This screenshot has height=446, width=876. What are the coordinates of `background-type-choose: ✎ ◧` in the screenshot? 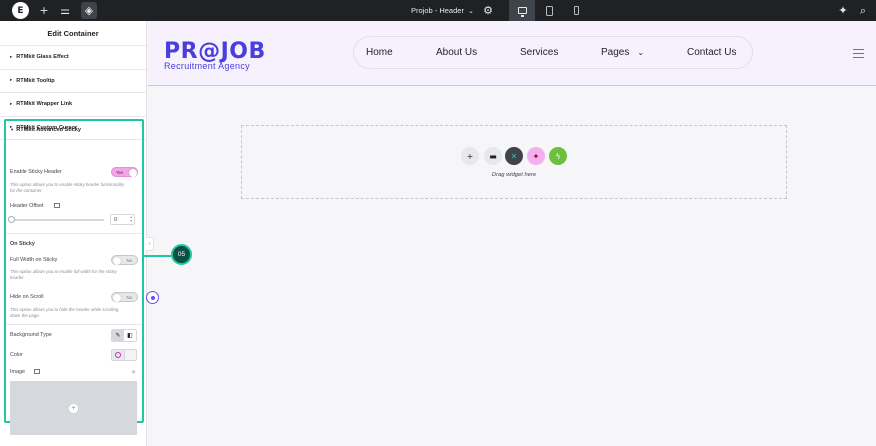 It's located at (124, 335).